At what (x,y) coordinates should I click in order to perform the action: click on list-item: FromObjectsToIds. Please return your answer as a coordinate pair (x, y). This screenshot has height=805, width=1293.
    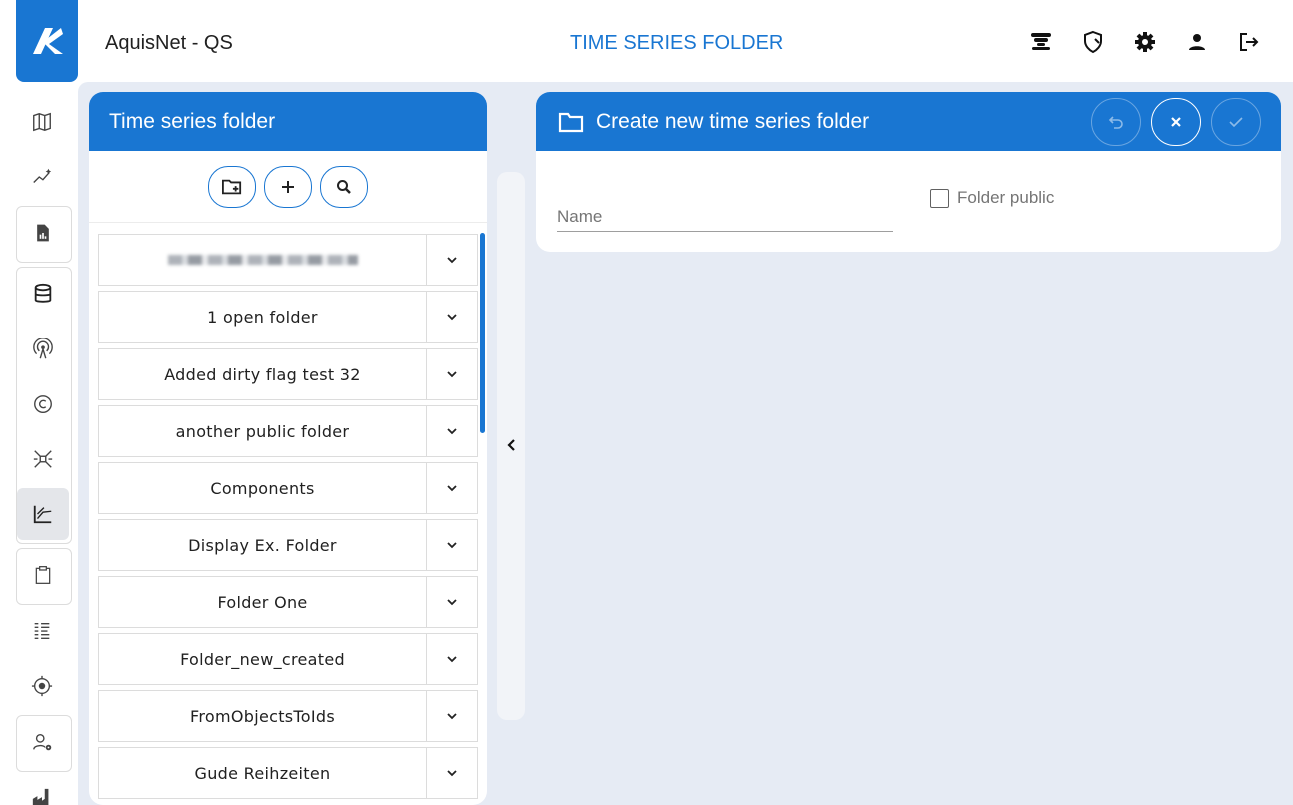
    Looking at the image, I should click on (288, 716).